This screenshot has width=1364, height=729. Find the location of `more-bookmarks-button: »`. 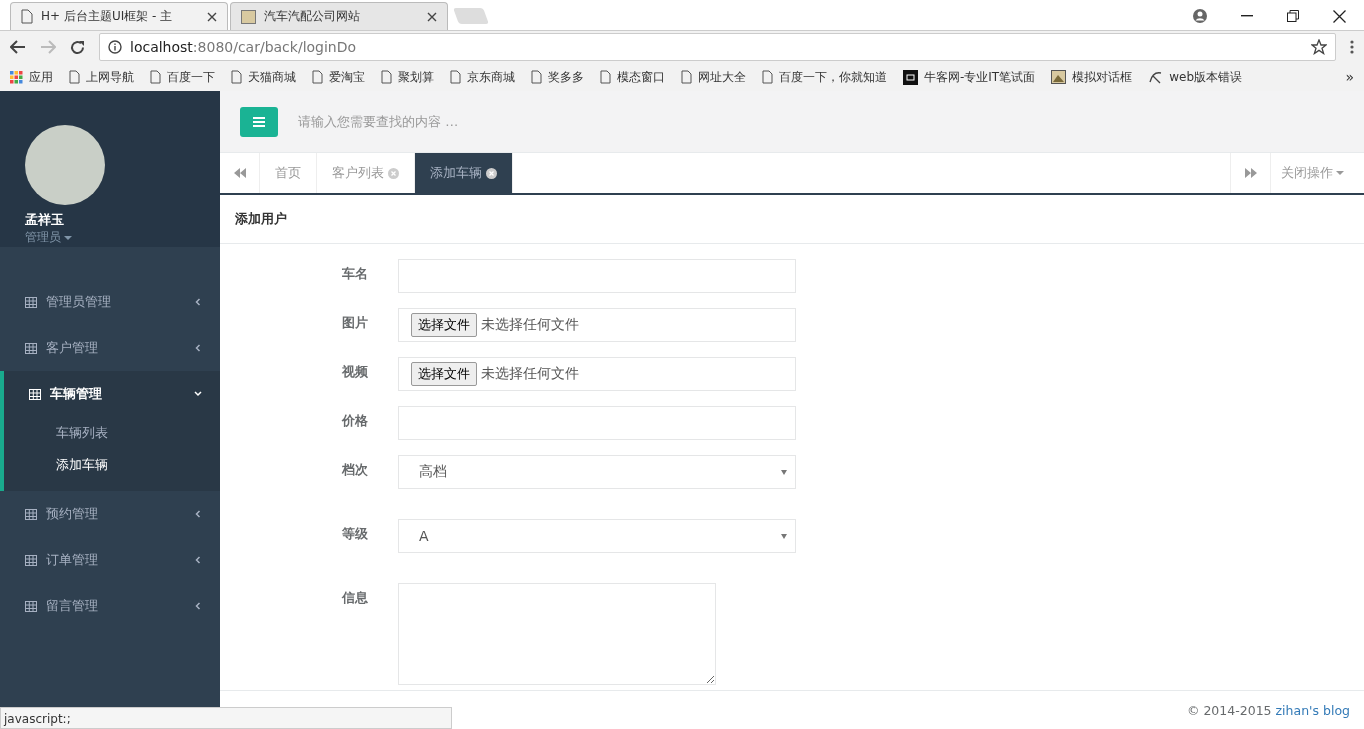

more-bookmarks-button: » is located at coordinates (1349, 77).